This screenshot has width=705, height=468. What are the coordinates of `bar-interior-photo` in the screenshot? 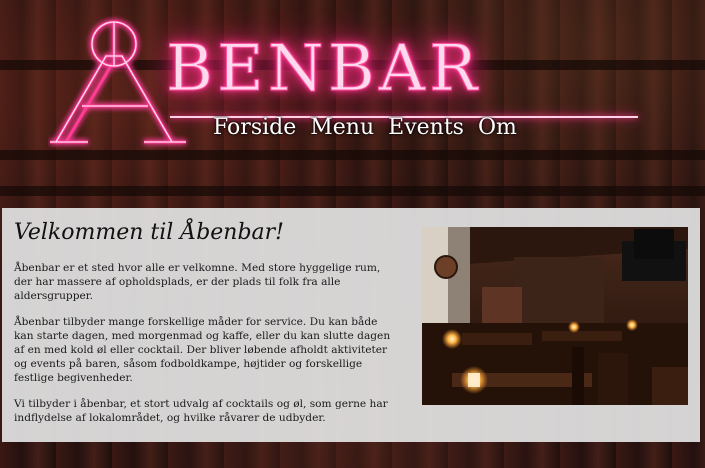 It's located at (555, 316).